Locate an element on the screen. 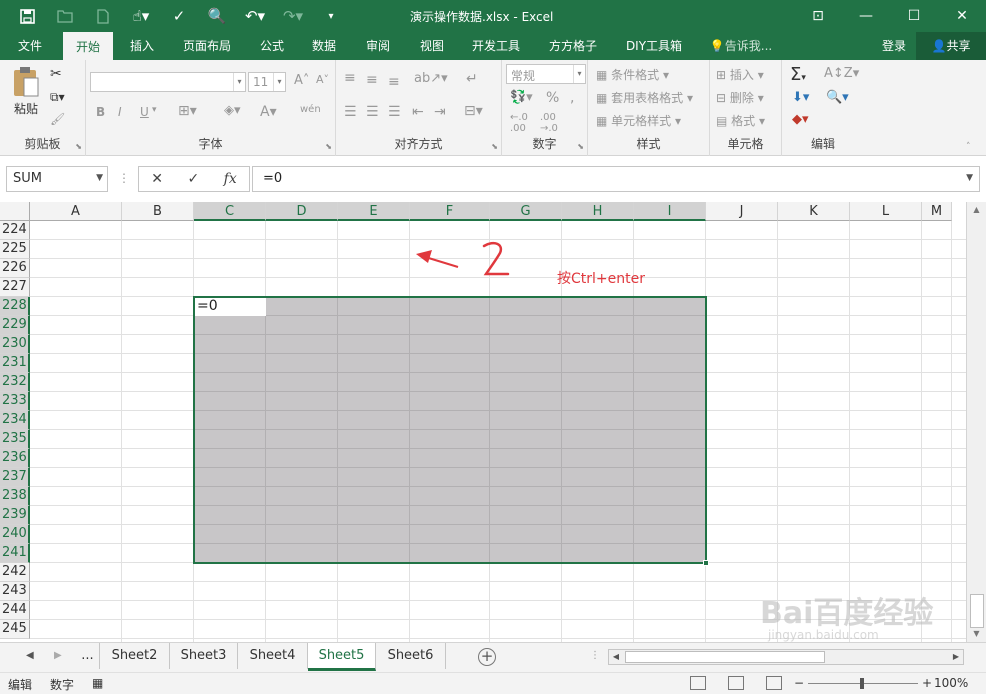 The width and height of the screenshot is (986, 694). sheet-tab-sheet2: Sheet2 is located at coordinates (135, 656).